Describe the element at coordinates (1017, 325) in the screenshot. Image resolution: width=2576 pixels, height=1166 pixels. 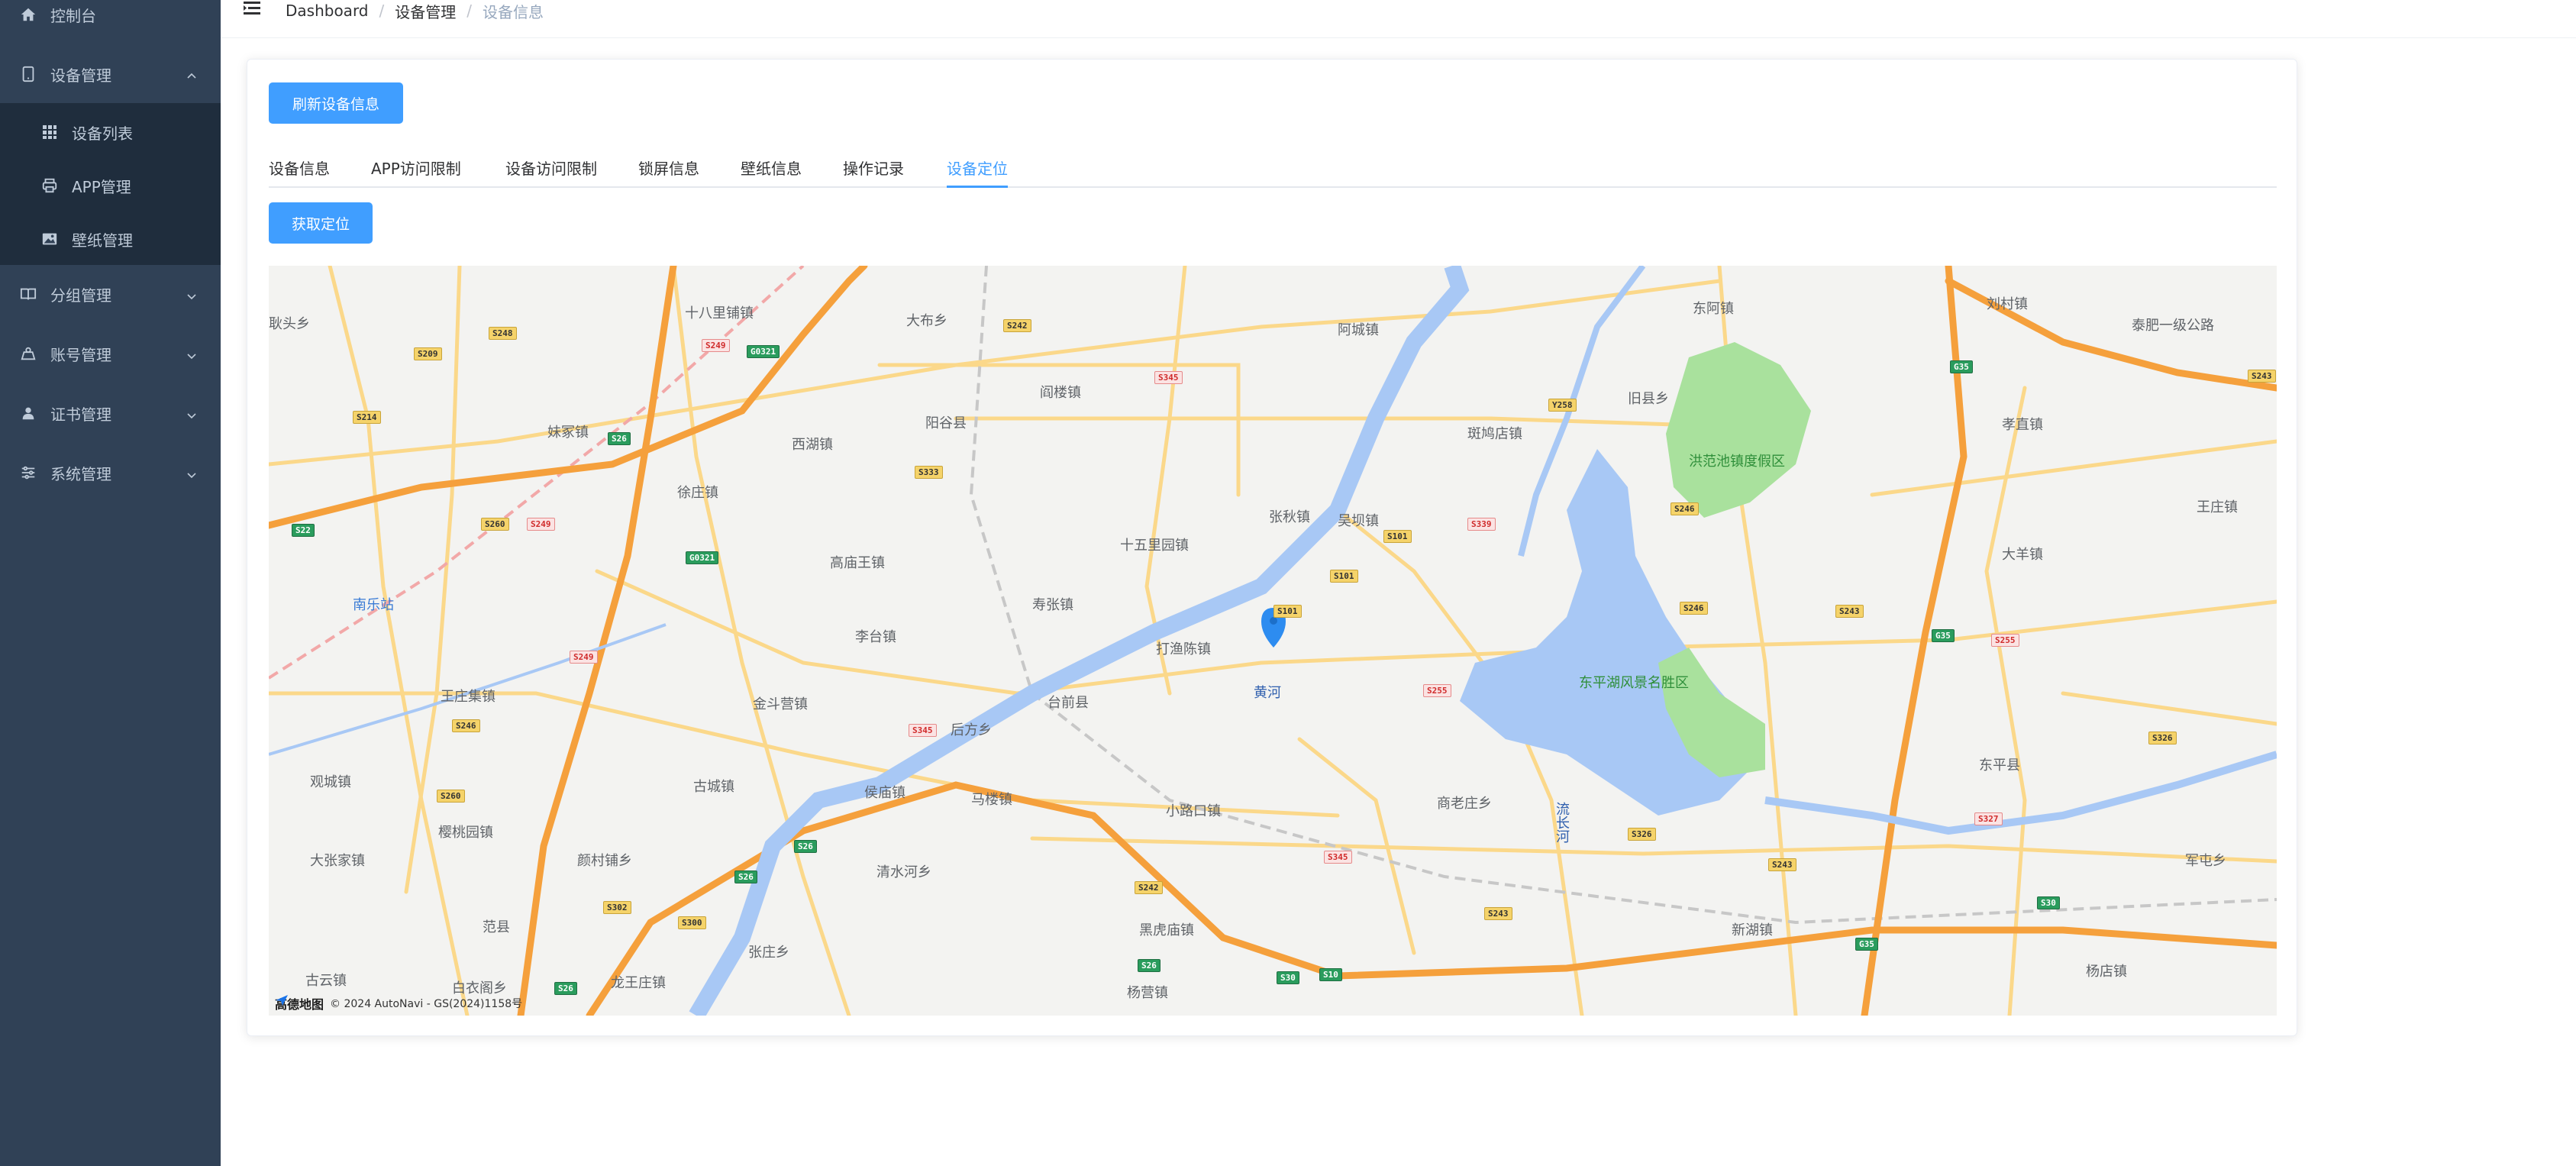
I see `road-shield: S242` at that location.